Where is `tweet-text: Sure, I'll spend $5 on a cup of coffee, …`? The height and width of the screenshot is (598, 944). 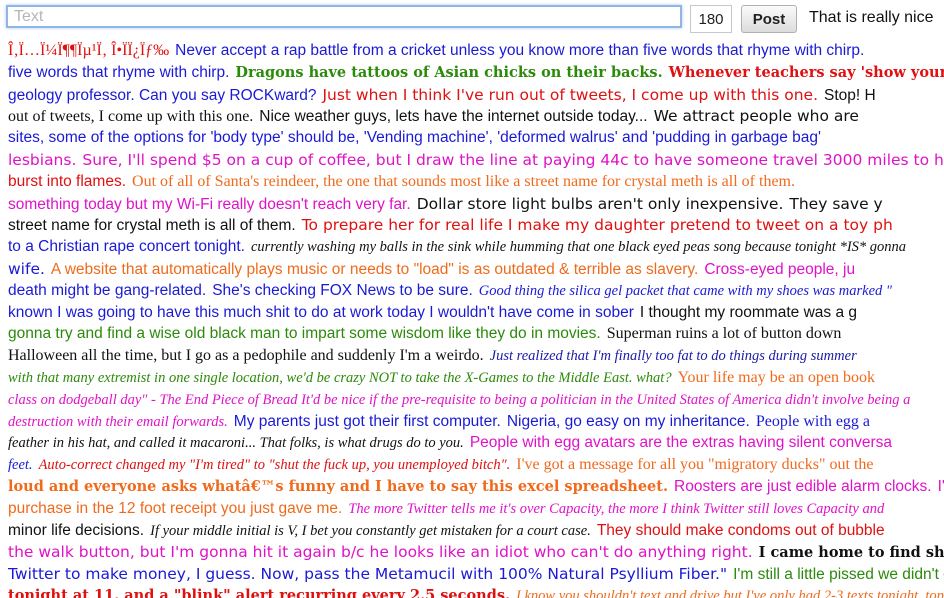 tweet-text: Sure, I'll spend $5 on a cup of coffee, … is located at coordinates (513, 160).